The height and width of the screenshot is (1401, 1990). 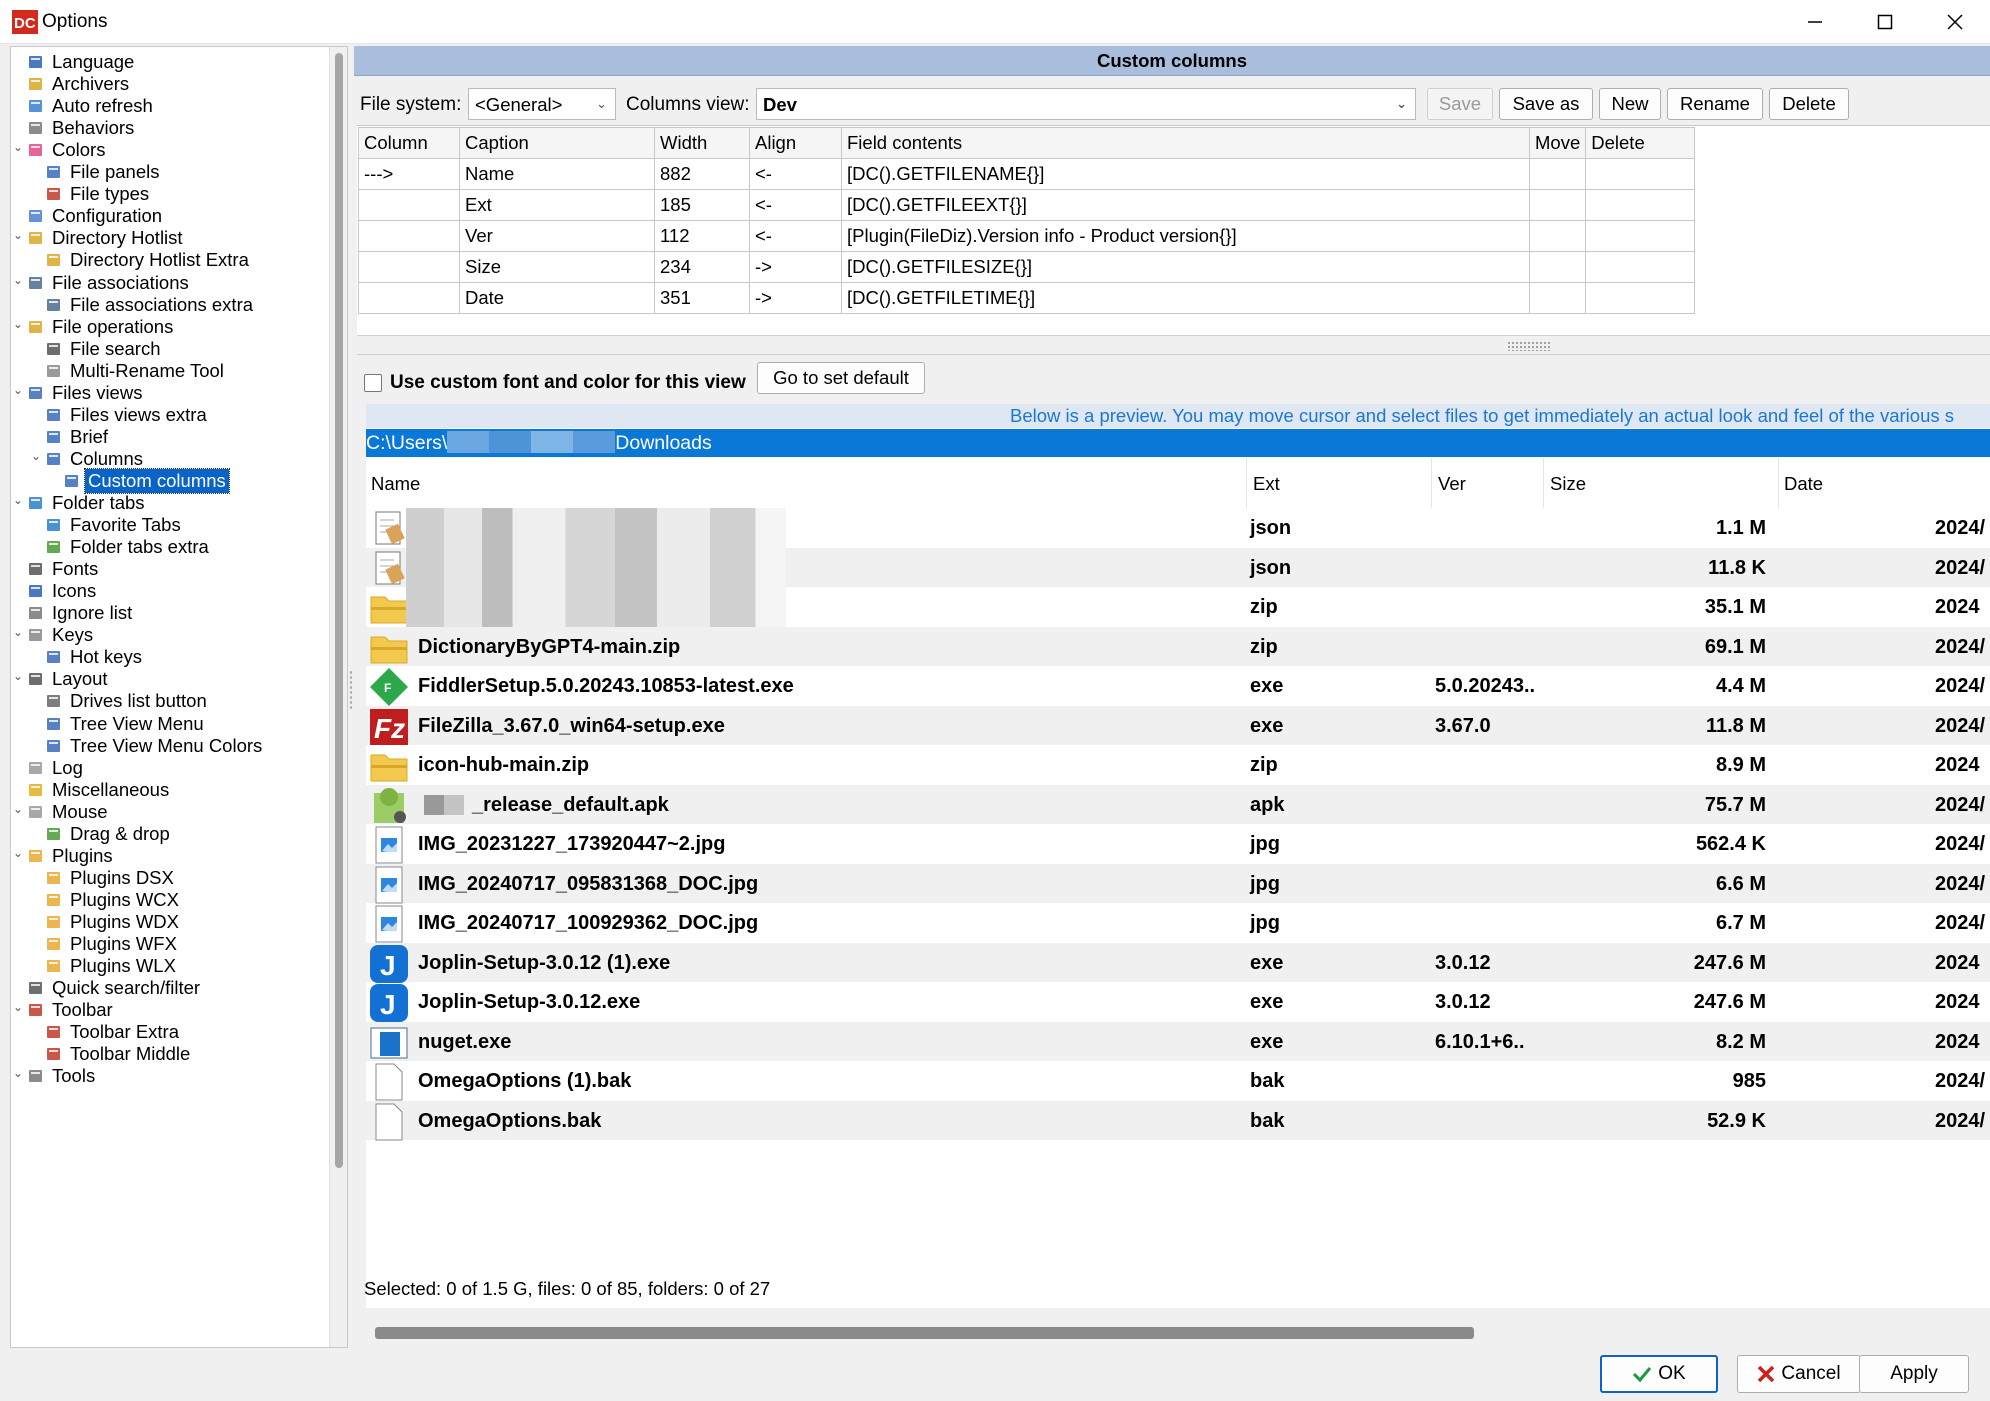 I want to click on apply-button: Apply, so click(x=1914, y=1374).